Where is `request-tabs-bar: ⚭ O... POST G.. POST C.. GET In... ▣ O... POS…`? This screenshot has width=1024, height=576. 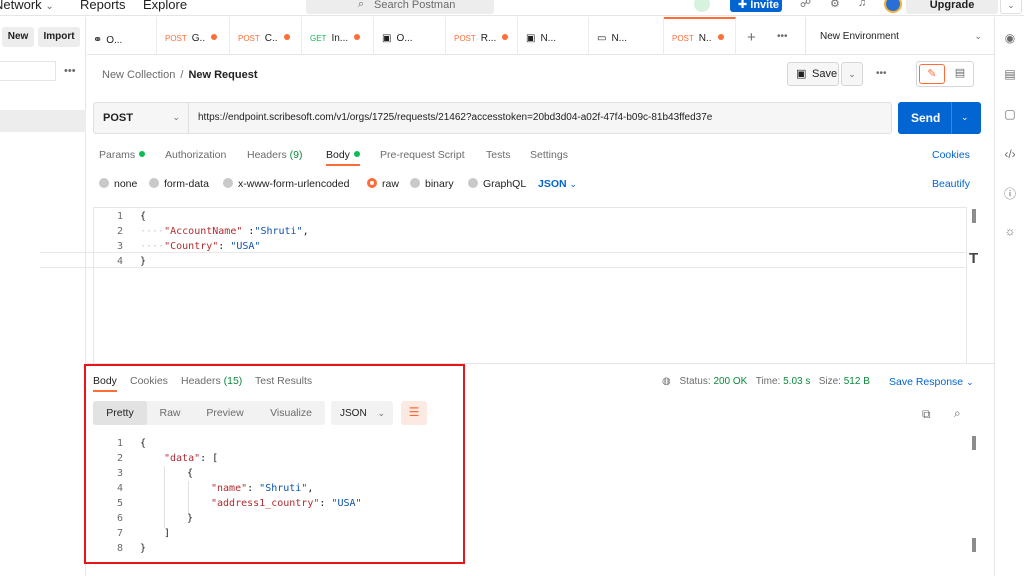 request-tabs-bar: ⚭ O... POST G.. POST C.. GET In... ▣ O... POS… is located at coordinates (540, 36).